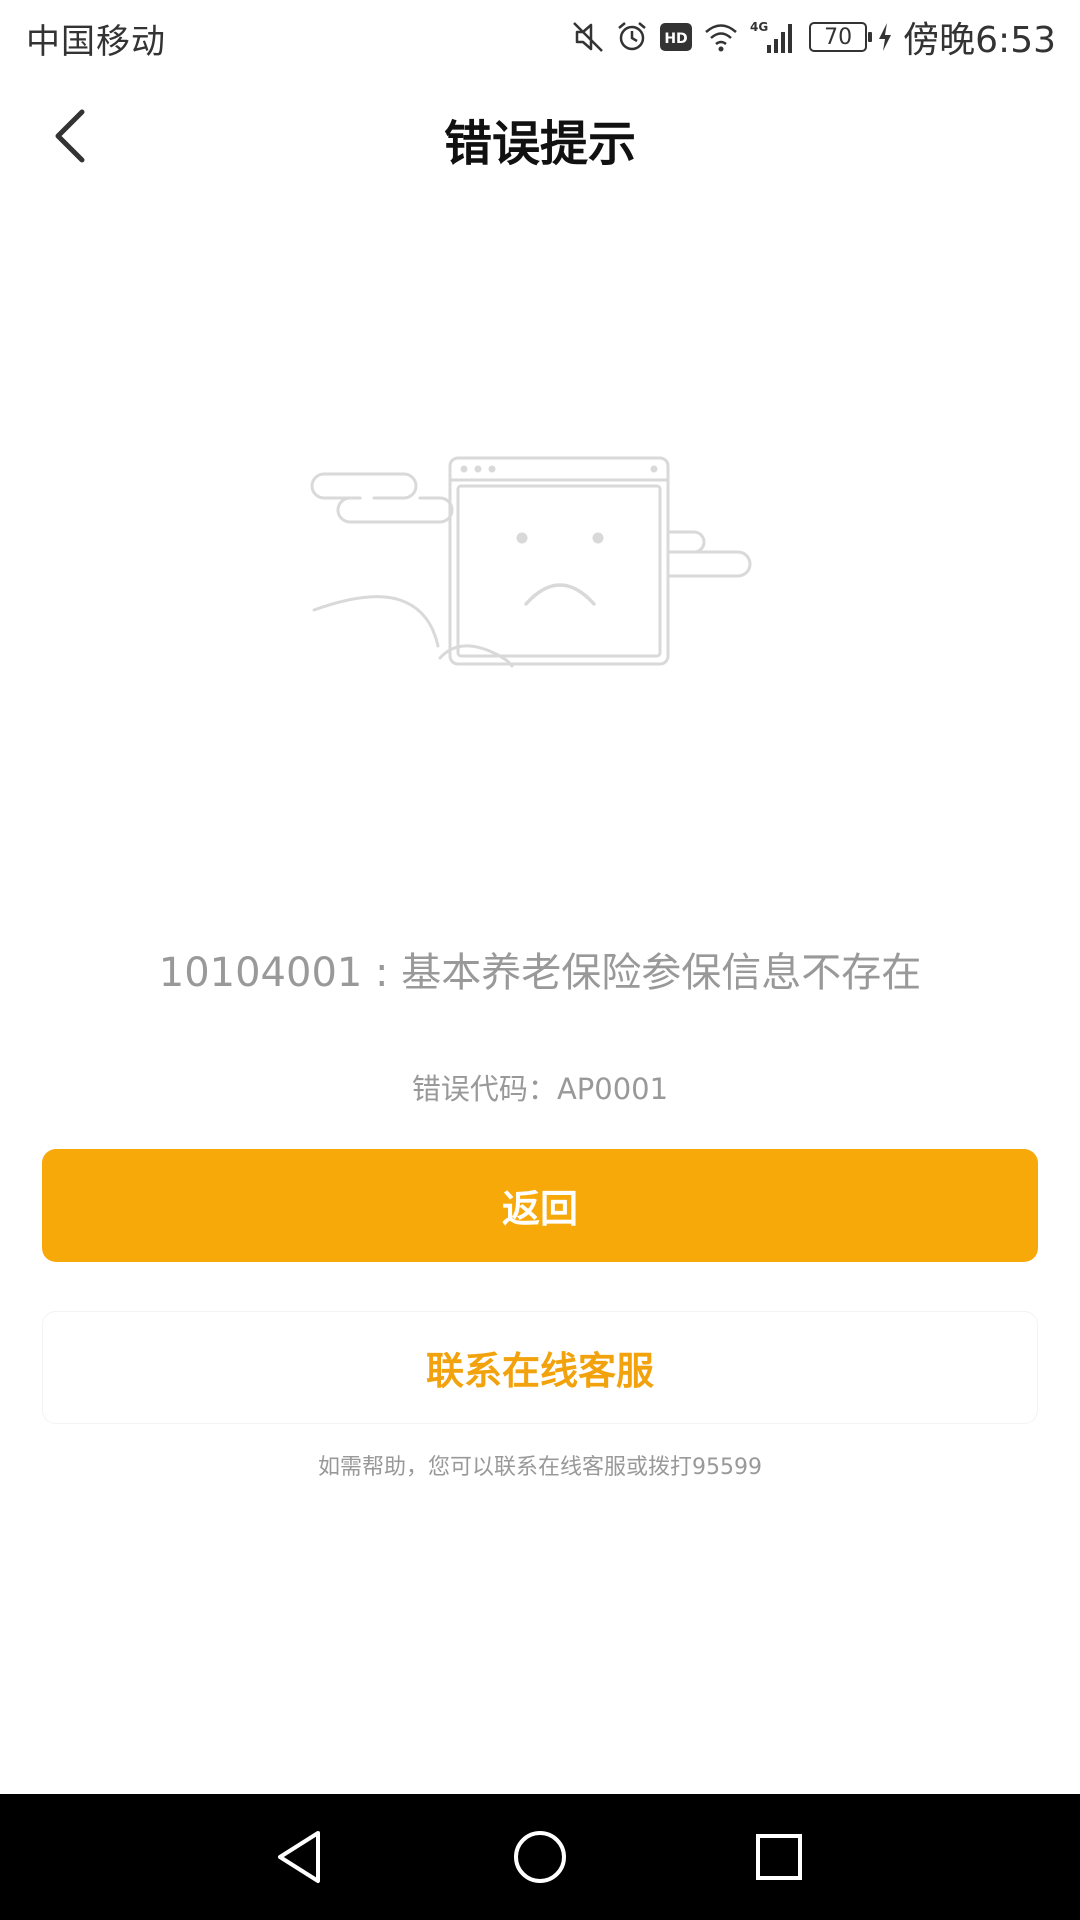  Describe the element at coordinates (774, 37) in the screenshot. I see `signal-icon: 4G` at that location.